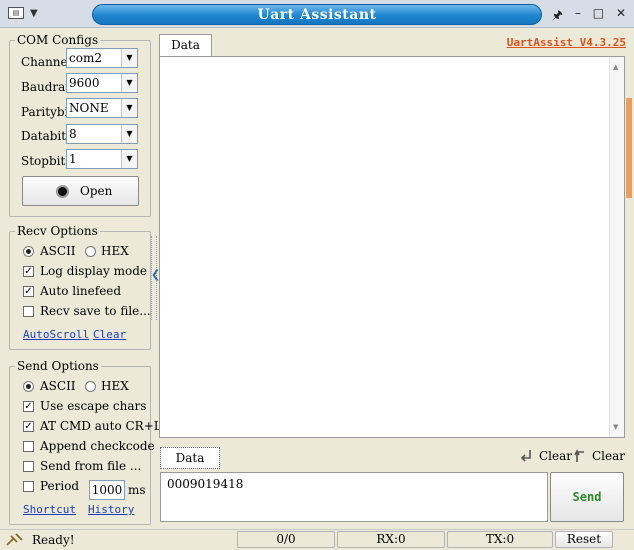  What do you see at coordinates (578, 14) in the screenshot?
I see `minimize-button: –` at bounding box center [578, 14].